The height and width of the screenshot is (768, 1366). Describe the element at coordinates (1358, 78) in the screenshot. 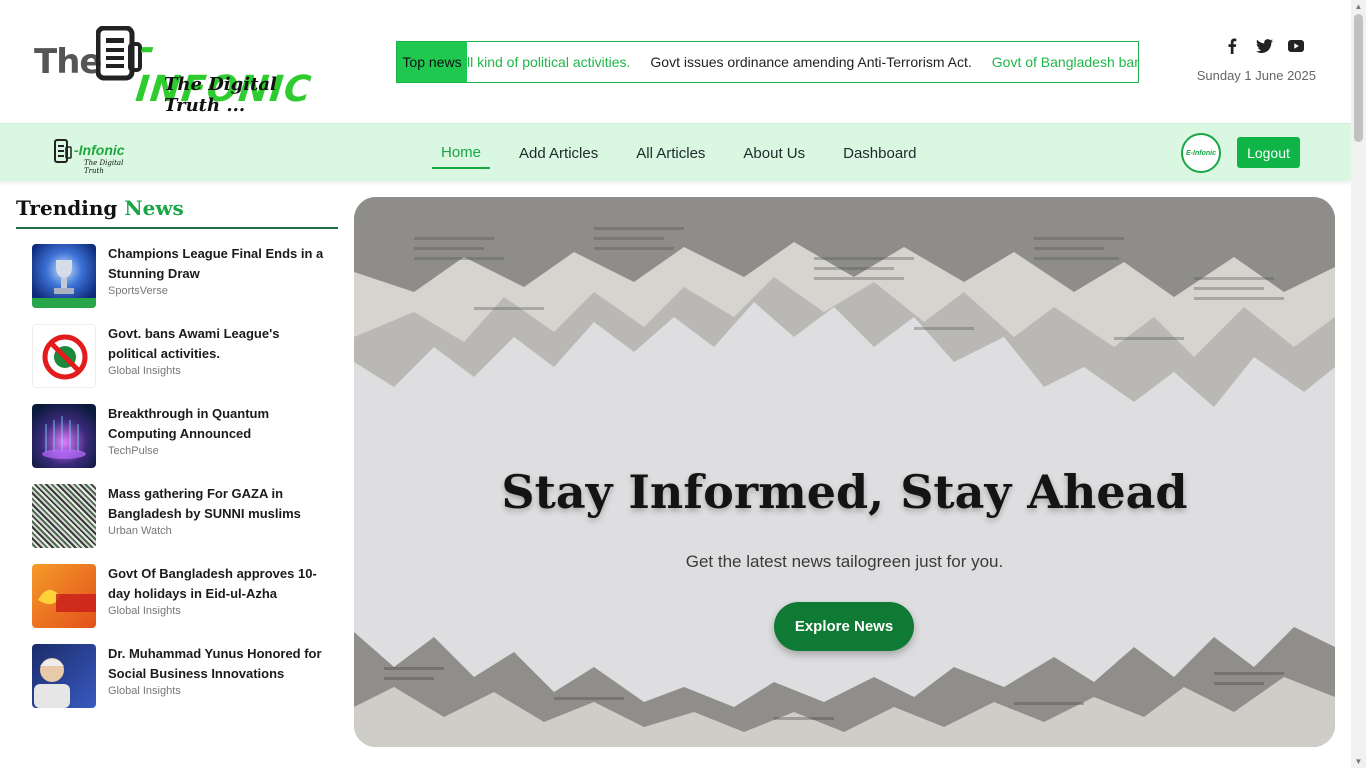

I see `scrollbar-thumb` at that location.